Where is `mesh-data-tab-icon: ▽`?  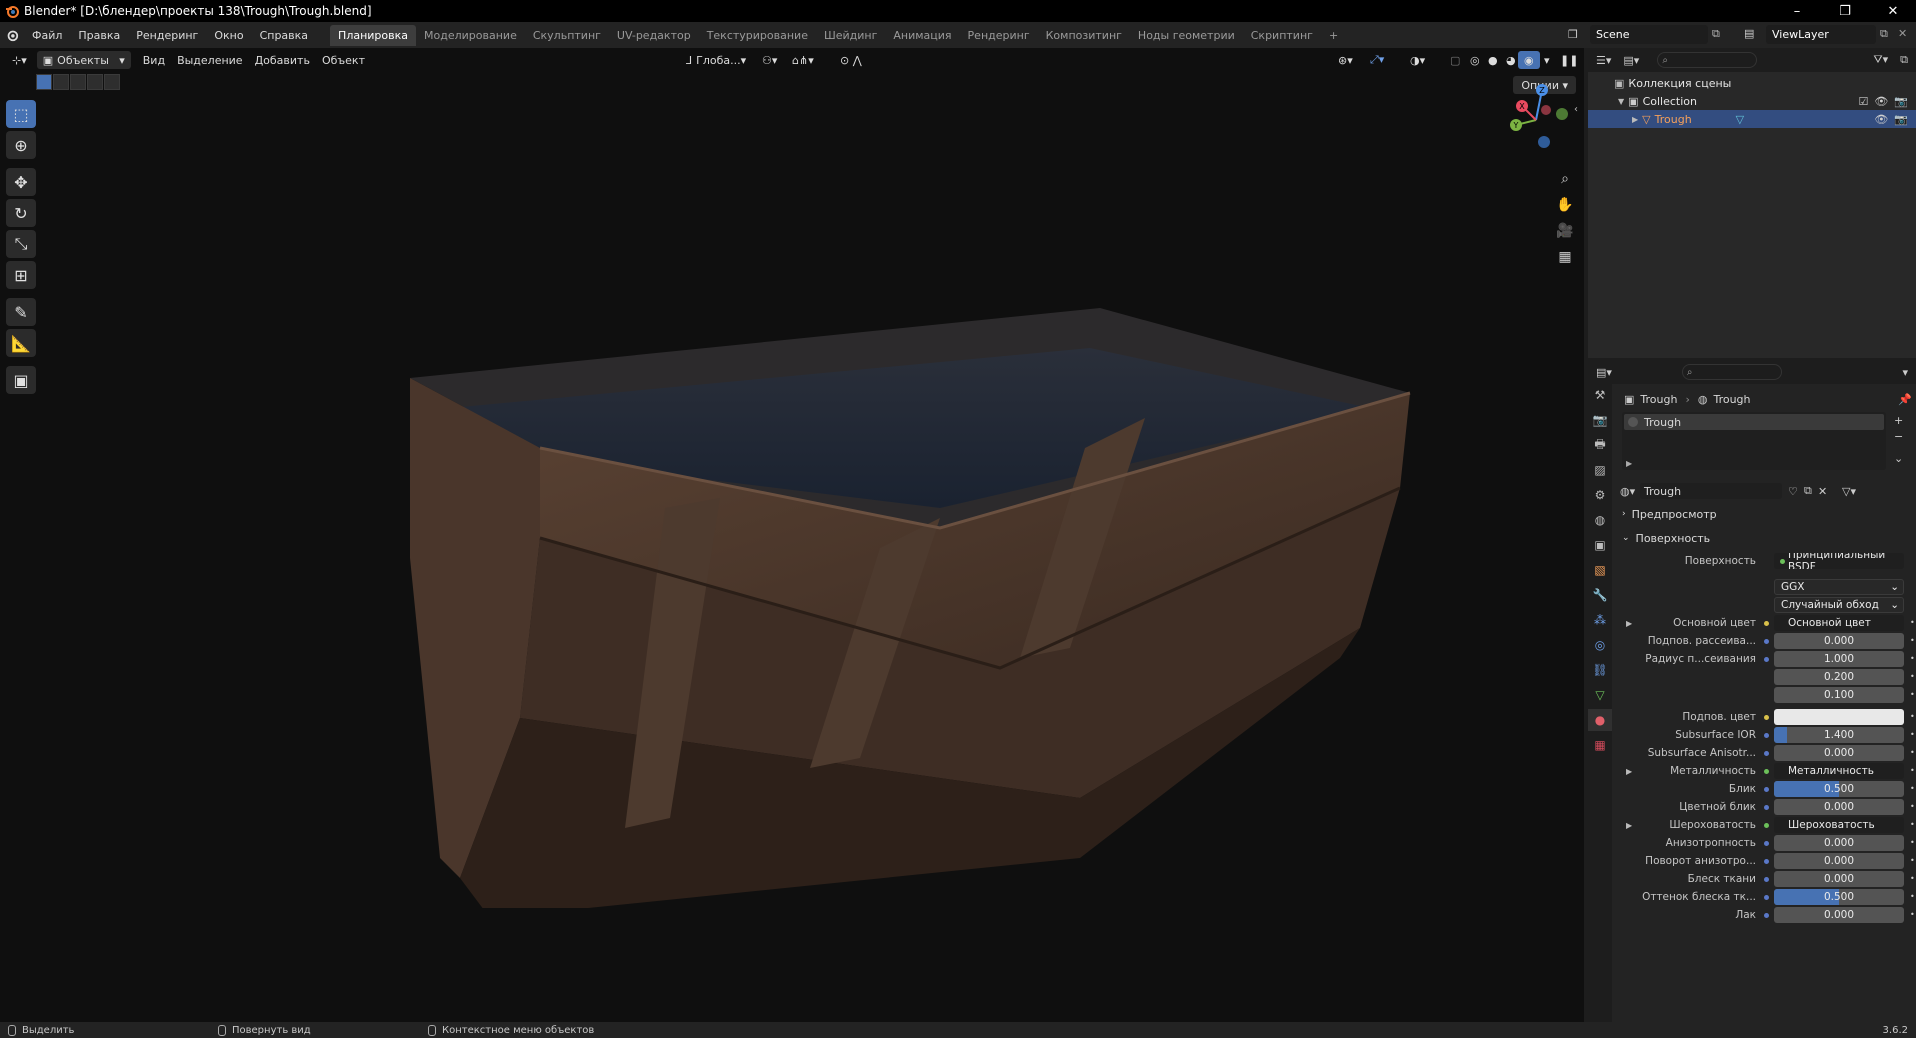
mesh-data-tab-icon: ▽ is located at coordinates (1600, 695).